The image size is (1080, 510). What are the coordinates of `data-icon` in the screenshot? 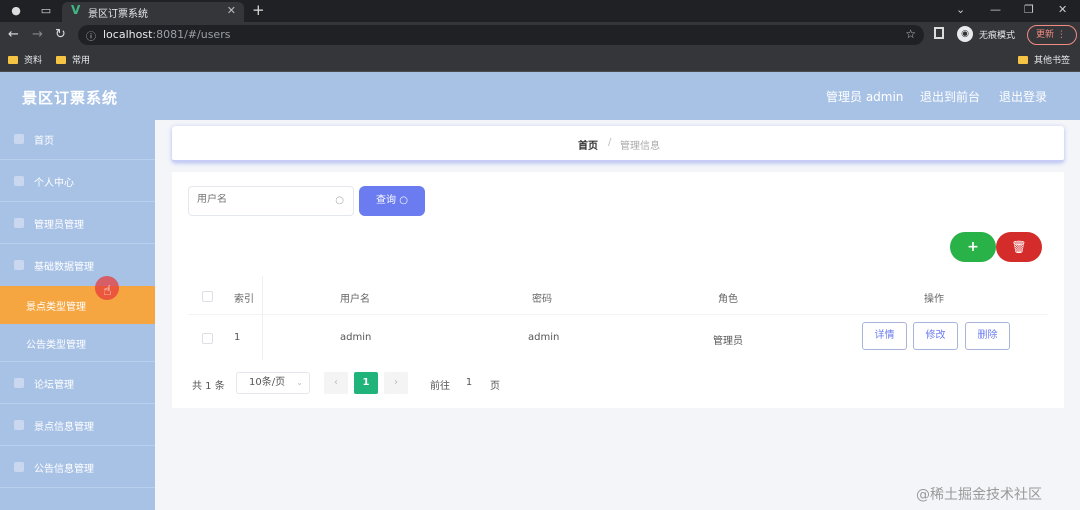 It's located at (19, 265).